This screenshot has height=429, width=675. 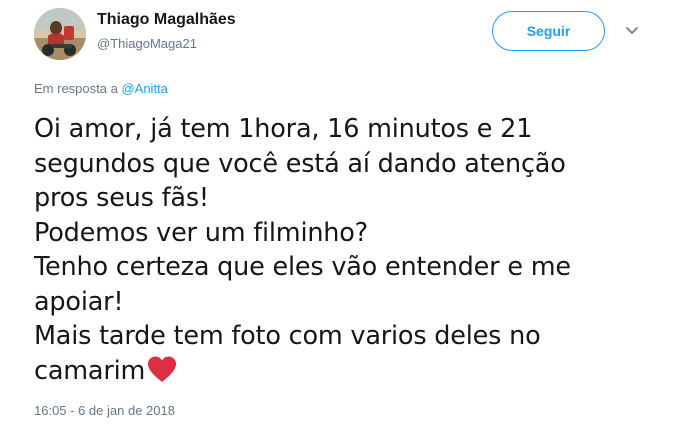 What do you see at coordinates (283, 129) in the screenshot?
I see `tweet-line: Oi amor, já tem 1hora, 16 minutos e 21` at bounding box center [283, 129].